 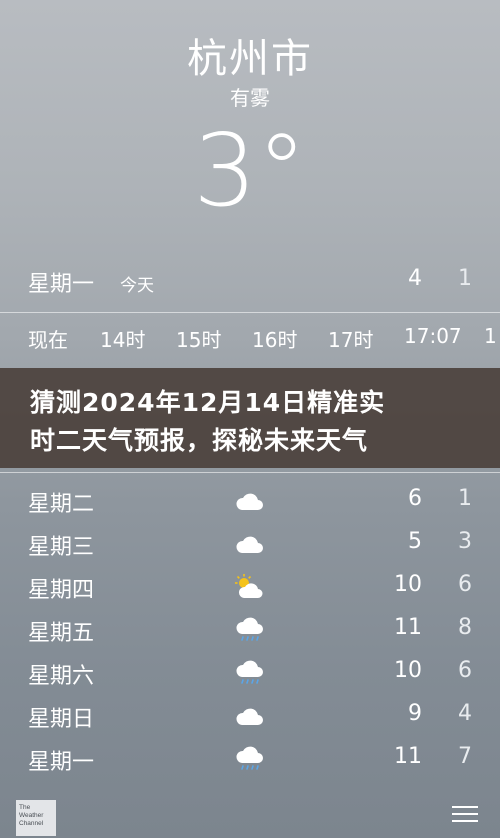 I want to click on daily-low: 4, so click(x=465, y=713).